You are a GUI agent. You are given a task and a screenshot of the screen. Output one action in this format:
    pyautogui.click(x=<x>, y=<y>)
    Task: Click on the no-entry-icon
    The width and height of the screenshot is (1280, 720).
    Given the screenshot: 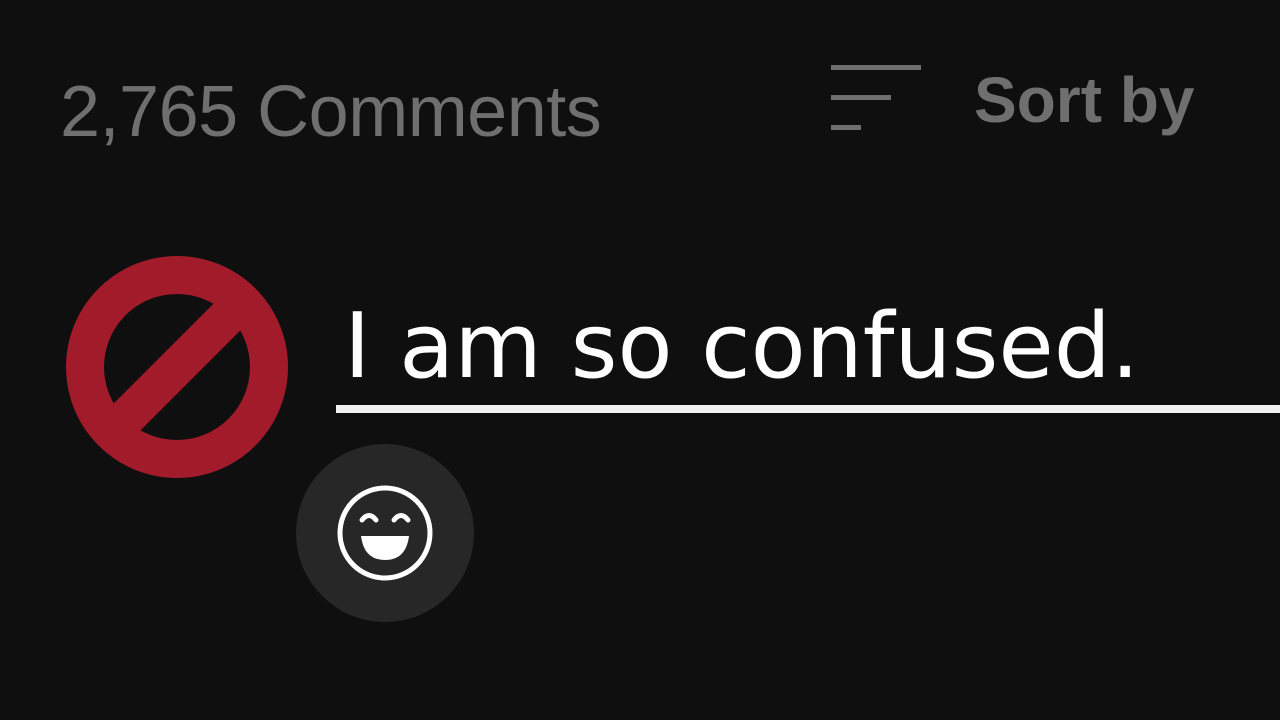 What is the action you would take?
    pyautogui.click(x=177, y=367)
    